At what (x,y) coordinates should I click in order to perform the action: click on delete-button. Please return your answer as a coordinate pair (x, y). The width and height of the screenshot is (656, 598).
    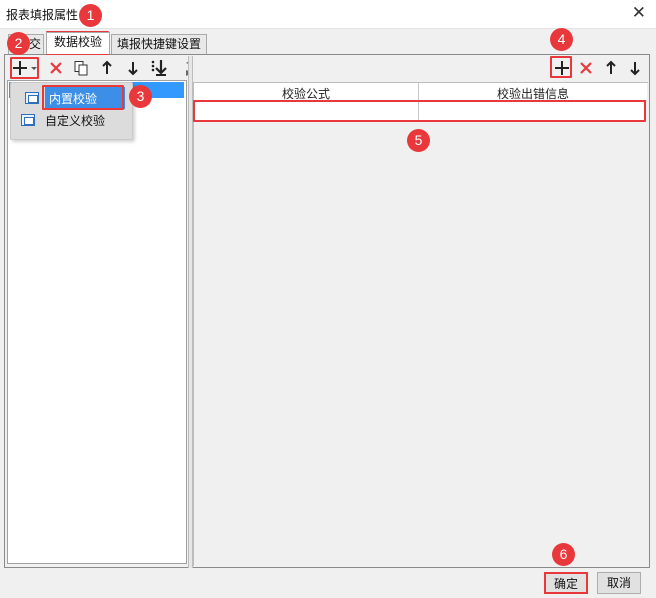
    Looking at the image, I should click on (56, 68).